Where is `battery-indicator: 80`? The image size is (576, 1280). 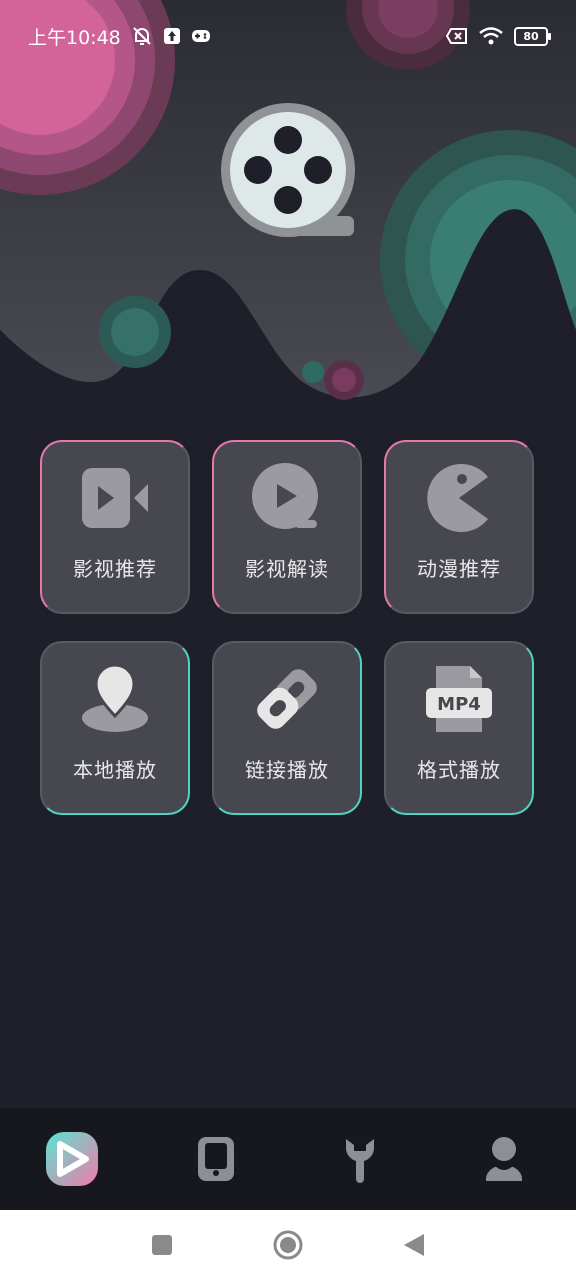
battery-indicator: 80 is located at coordinates (532, 36).